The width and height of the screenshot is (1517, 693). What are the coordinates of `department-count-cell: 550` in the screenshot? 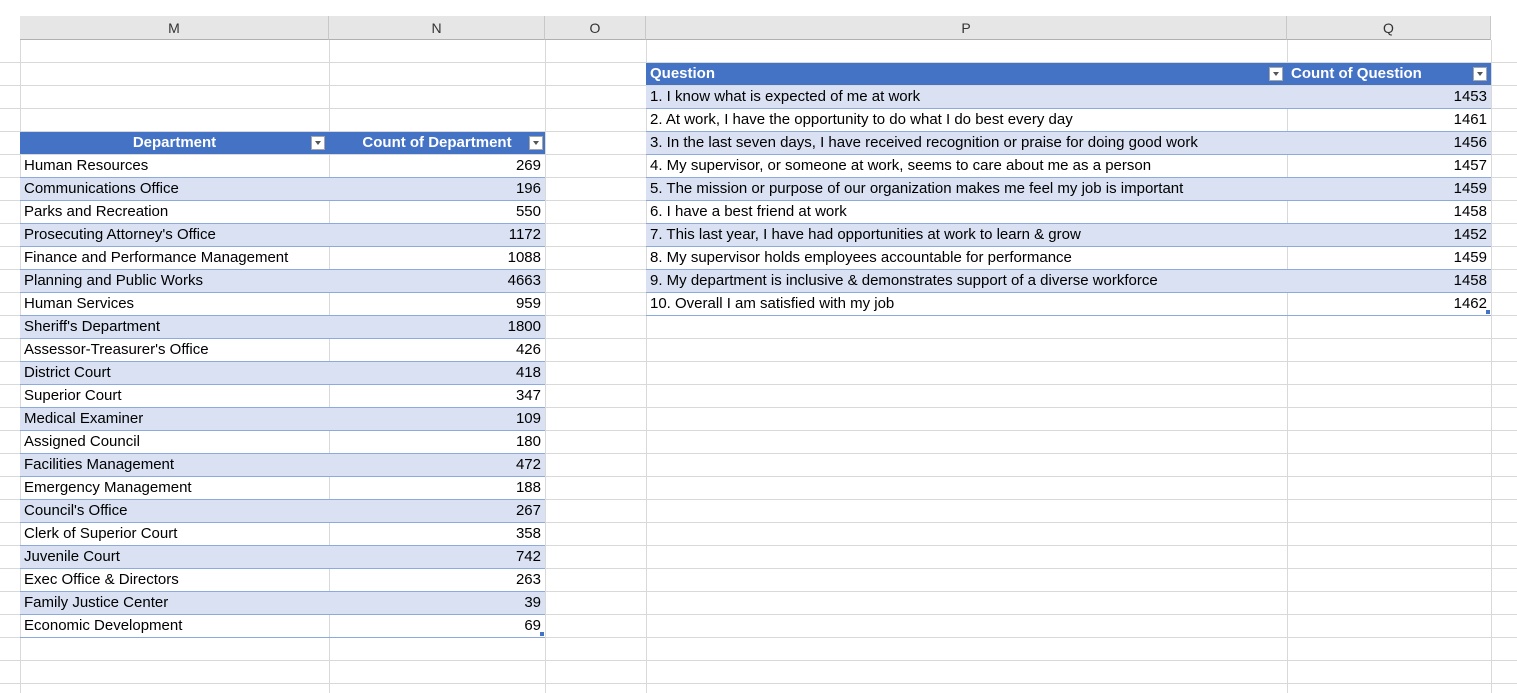 It's located at (437, 212).